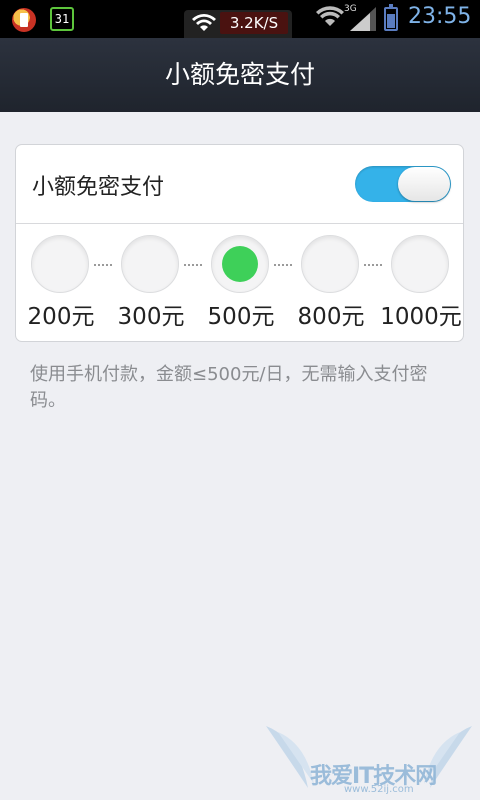 This screenshot has height=800, width=480. I want to click on watermark-url: www.52ij.com, so click(379, 789).